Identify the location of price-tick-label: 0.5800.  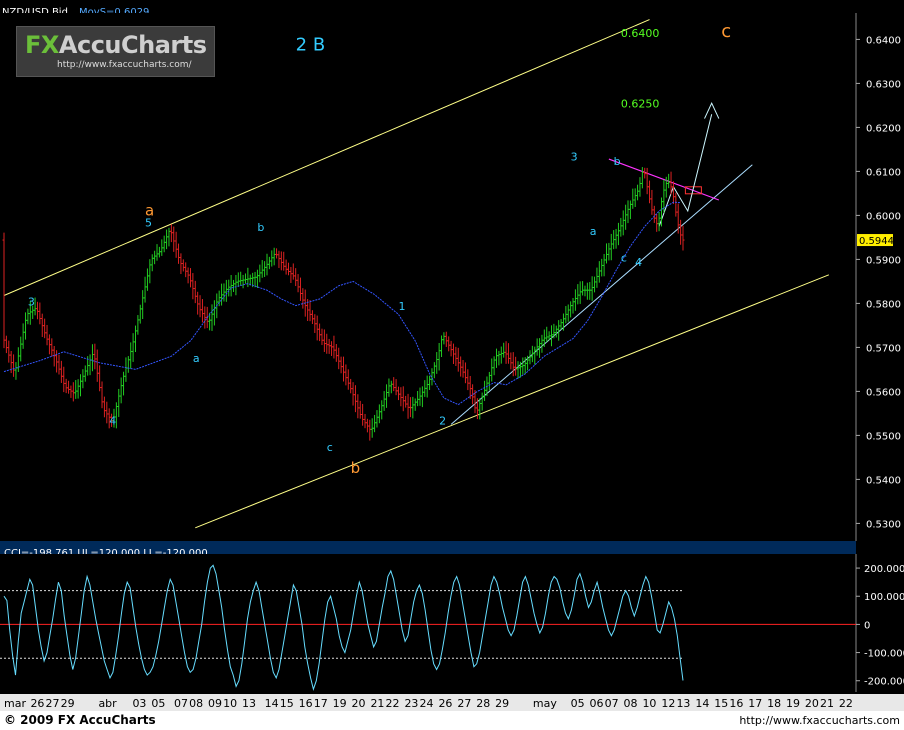
(883, 304).